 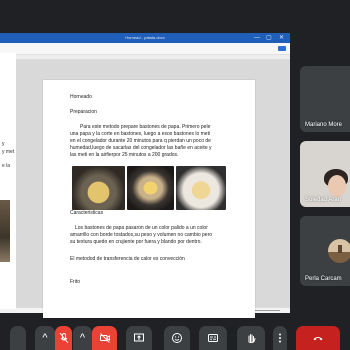 What do you see at coordinates (145, 49) in the screenshot?
I see `ribbon` at bounding box center [145, 49].